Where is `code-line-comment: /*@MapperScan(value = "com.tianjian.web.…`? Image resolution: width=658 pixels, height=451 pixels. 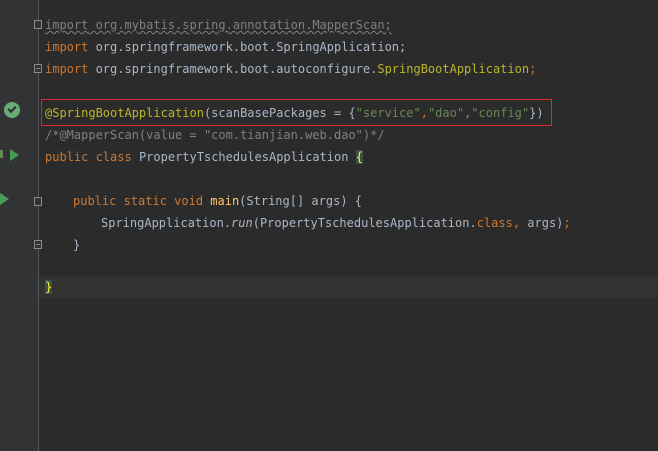
code-line-comment: /*@MapperScan(value = "com.tianjian.web.… is located at coordinates (215, 135).